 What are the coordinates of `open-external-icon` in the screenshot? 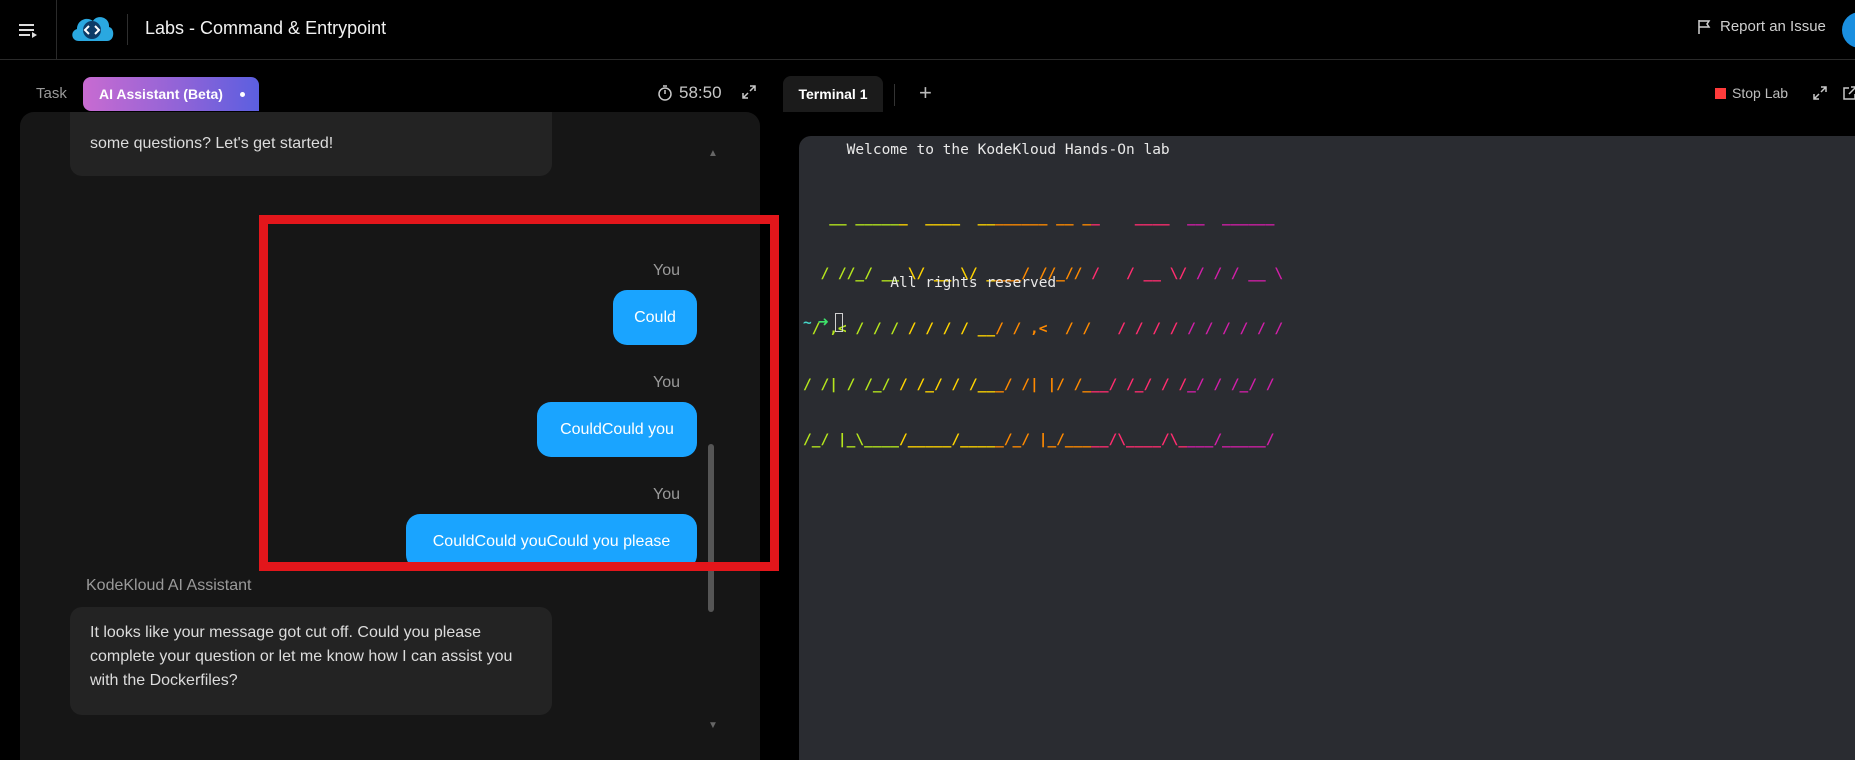 It's located at (1849, 93).